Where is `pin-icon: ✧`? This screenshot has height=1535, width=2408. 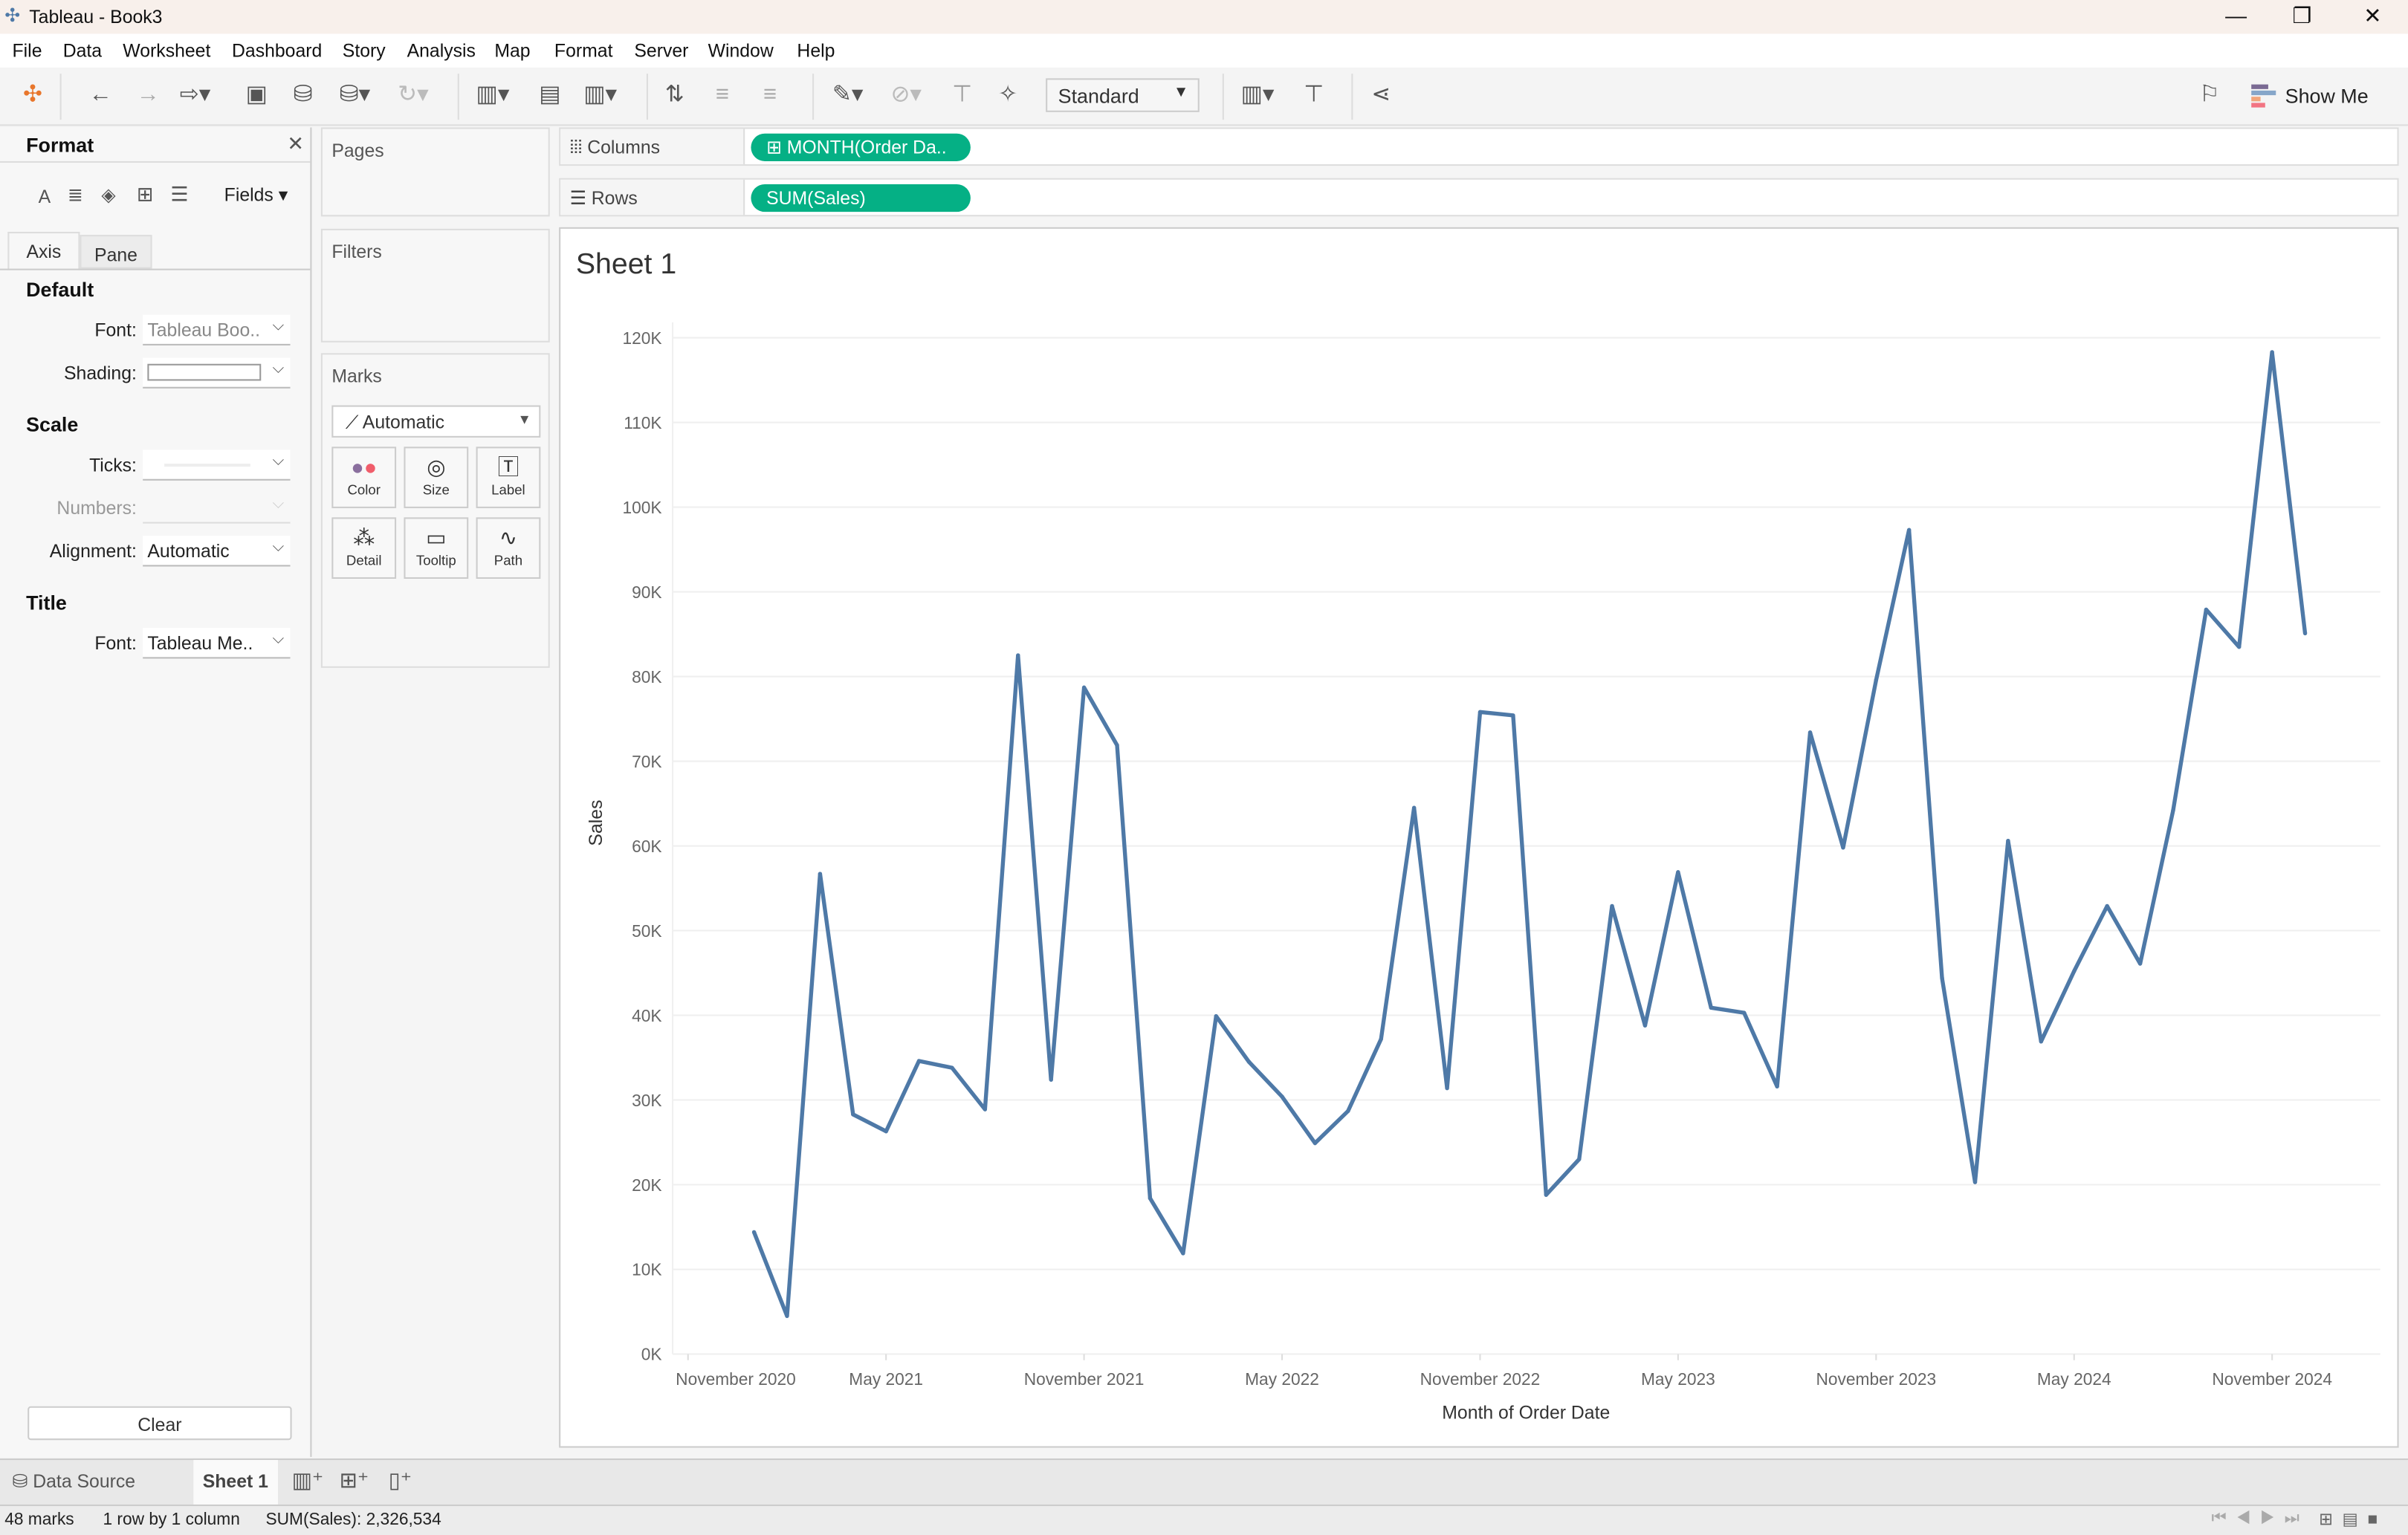
pin-icon: ✧ is located at coordinates (1007, 95).